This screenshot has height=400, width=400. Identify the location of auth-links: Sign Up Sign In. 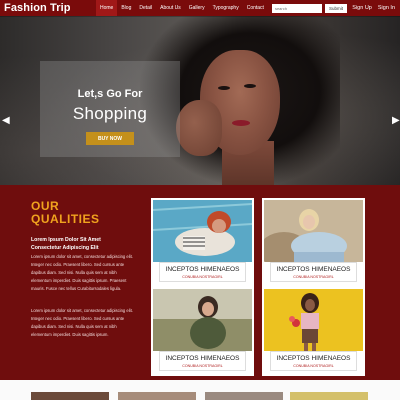
(373, 8).